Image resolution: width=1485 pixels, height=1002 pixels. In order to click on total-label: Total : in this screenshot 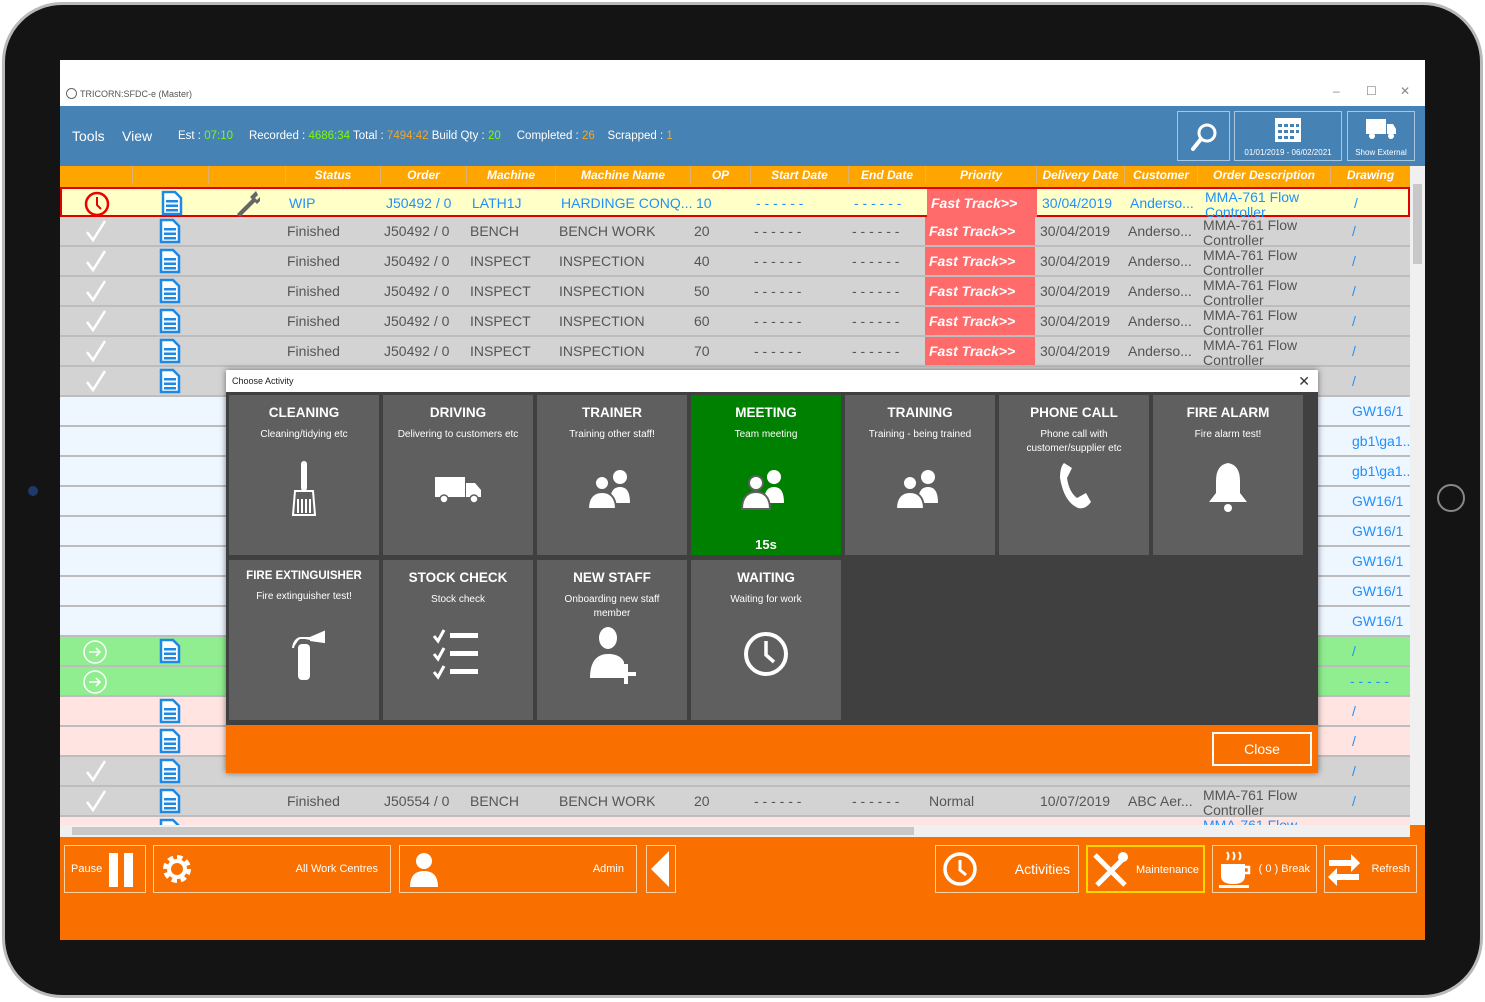, I will do `click(368, 136)`.